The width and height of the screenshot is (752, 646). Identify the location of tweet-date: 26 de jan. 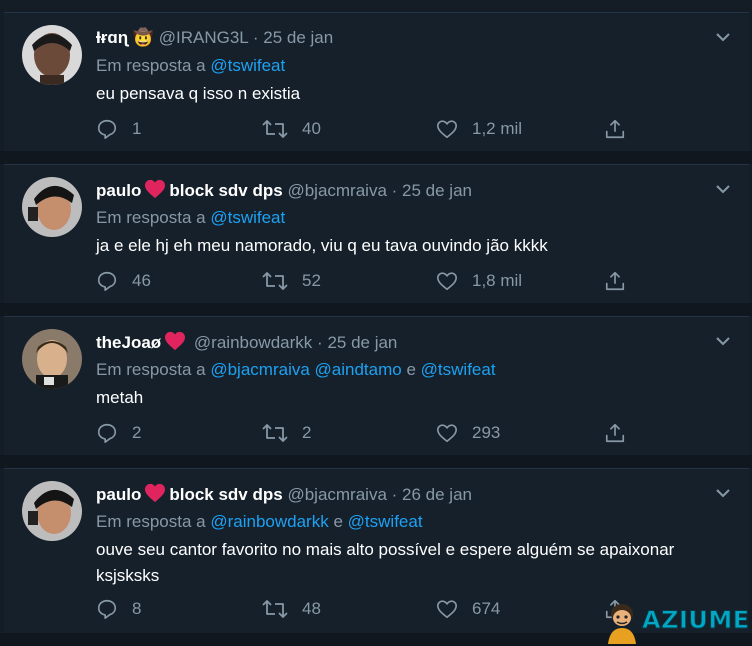
(437, 494).